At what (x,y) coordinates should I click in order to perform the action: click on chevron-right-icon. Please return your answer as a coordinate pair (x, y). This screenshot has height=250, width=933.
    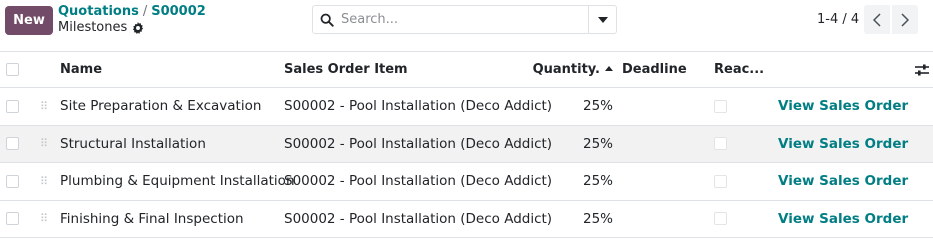
    Looking at the image, I should click on (905, 19).